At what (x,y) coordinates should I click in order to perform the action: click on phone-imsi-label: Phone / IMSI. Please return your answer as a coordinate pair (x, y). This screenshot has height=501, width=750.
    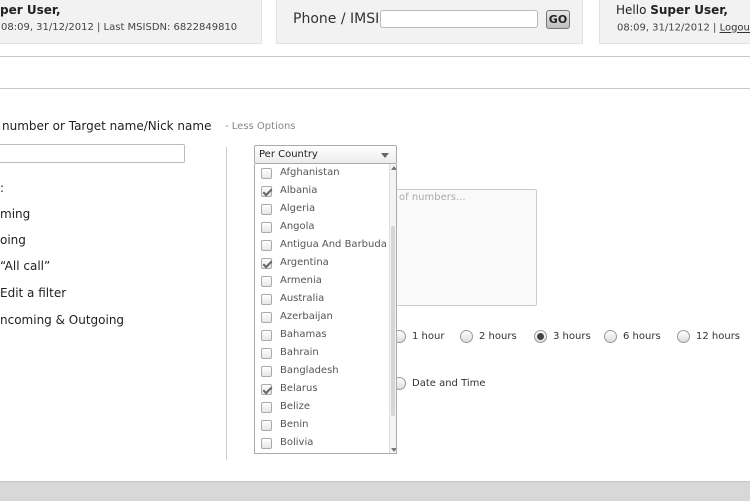
    Looking at the image, I should click on (336, 19).